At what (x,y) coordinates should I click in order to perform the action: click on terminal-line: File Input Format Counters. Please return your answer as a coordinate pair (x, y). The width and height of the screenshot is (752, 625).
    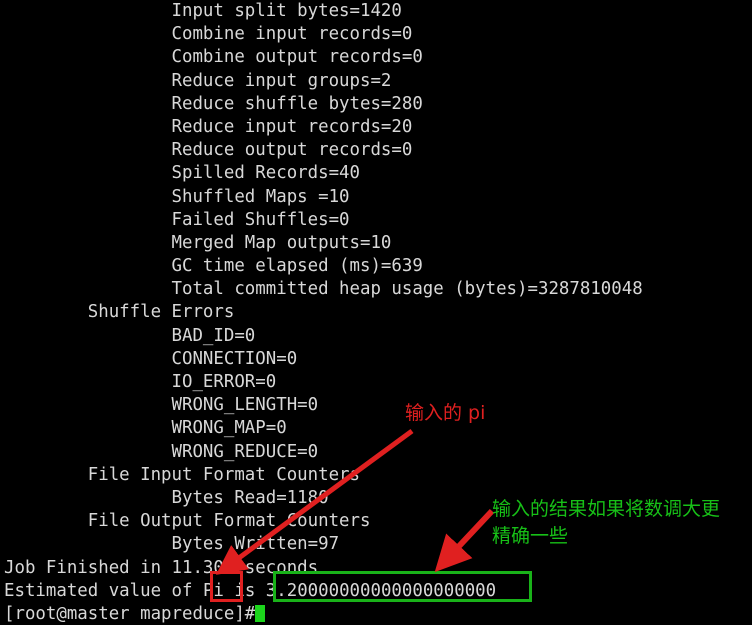
    Looking at the image, I should click on (182, 474).